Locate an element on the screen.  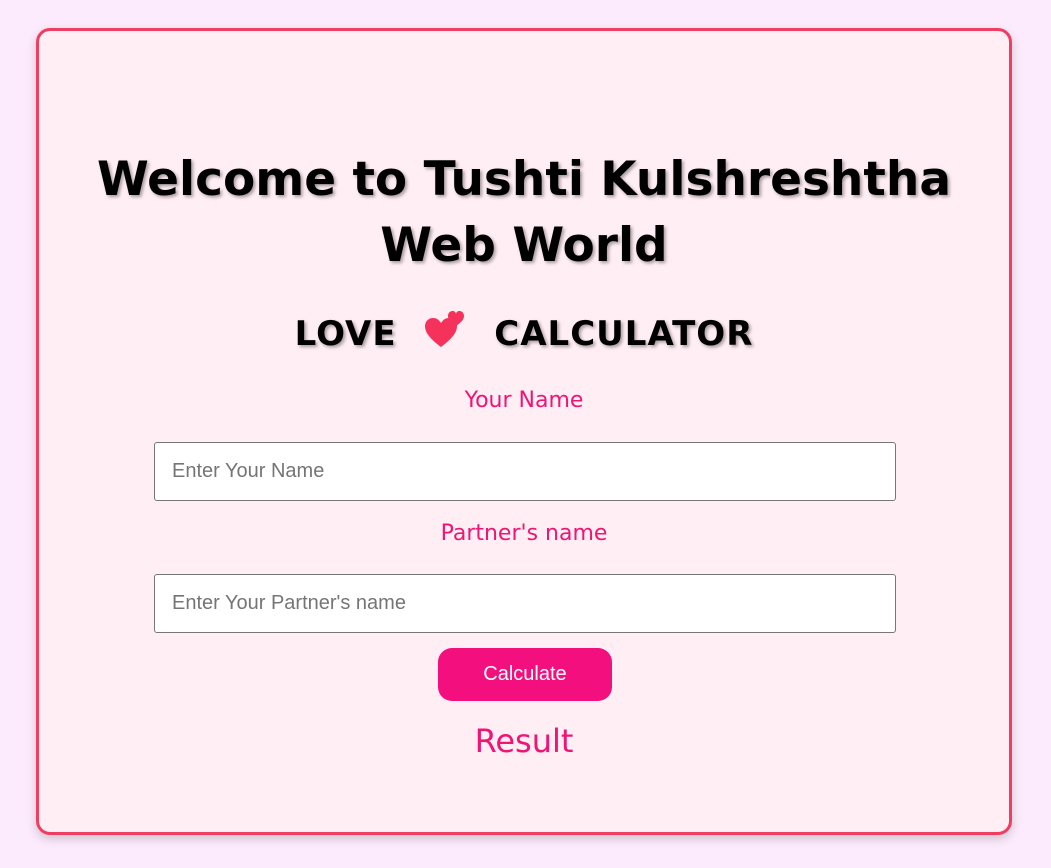
page-title: Welcome to Tushti Kulshreshtha Web World is located at coordinates (524, 213).